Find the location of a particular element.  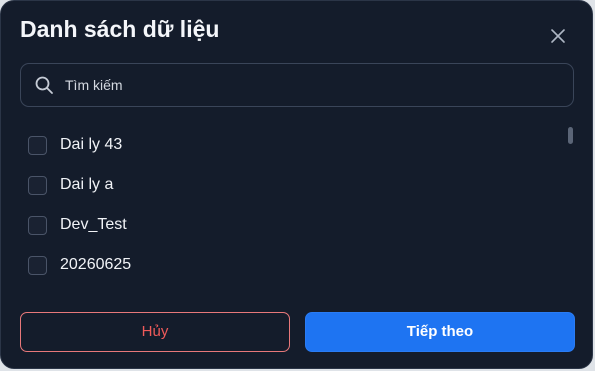

item-label: Dev_Test is located at coordinates (93, 224).